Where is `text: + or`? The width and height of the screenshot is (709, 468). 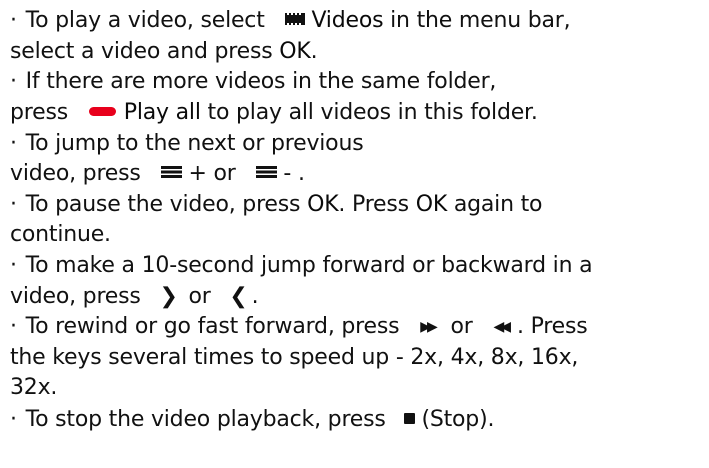
text: + or is located at coordinates (215, 173).